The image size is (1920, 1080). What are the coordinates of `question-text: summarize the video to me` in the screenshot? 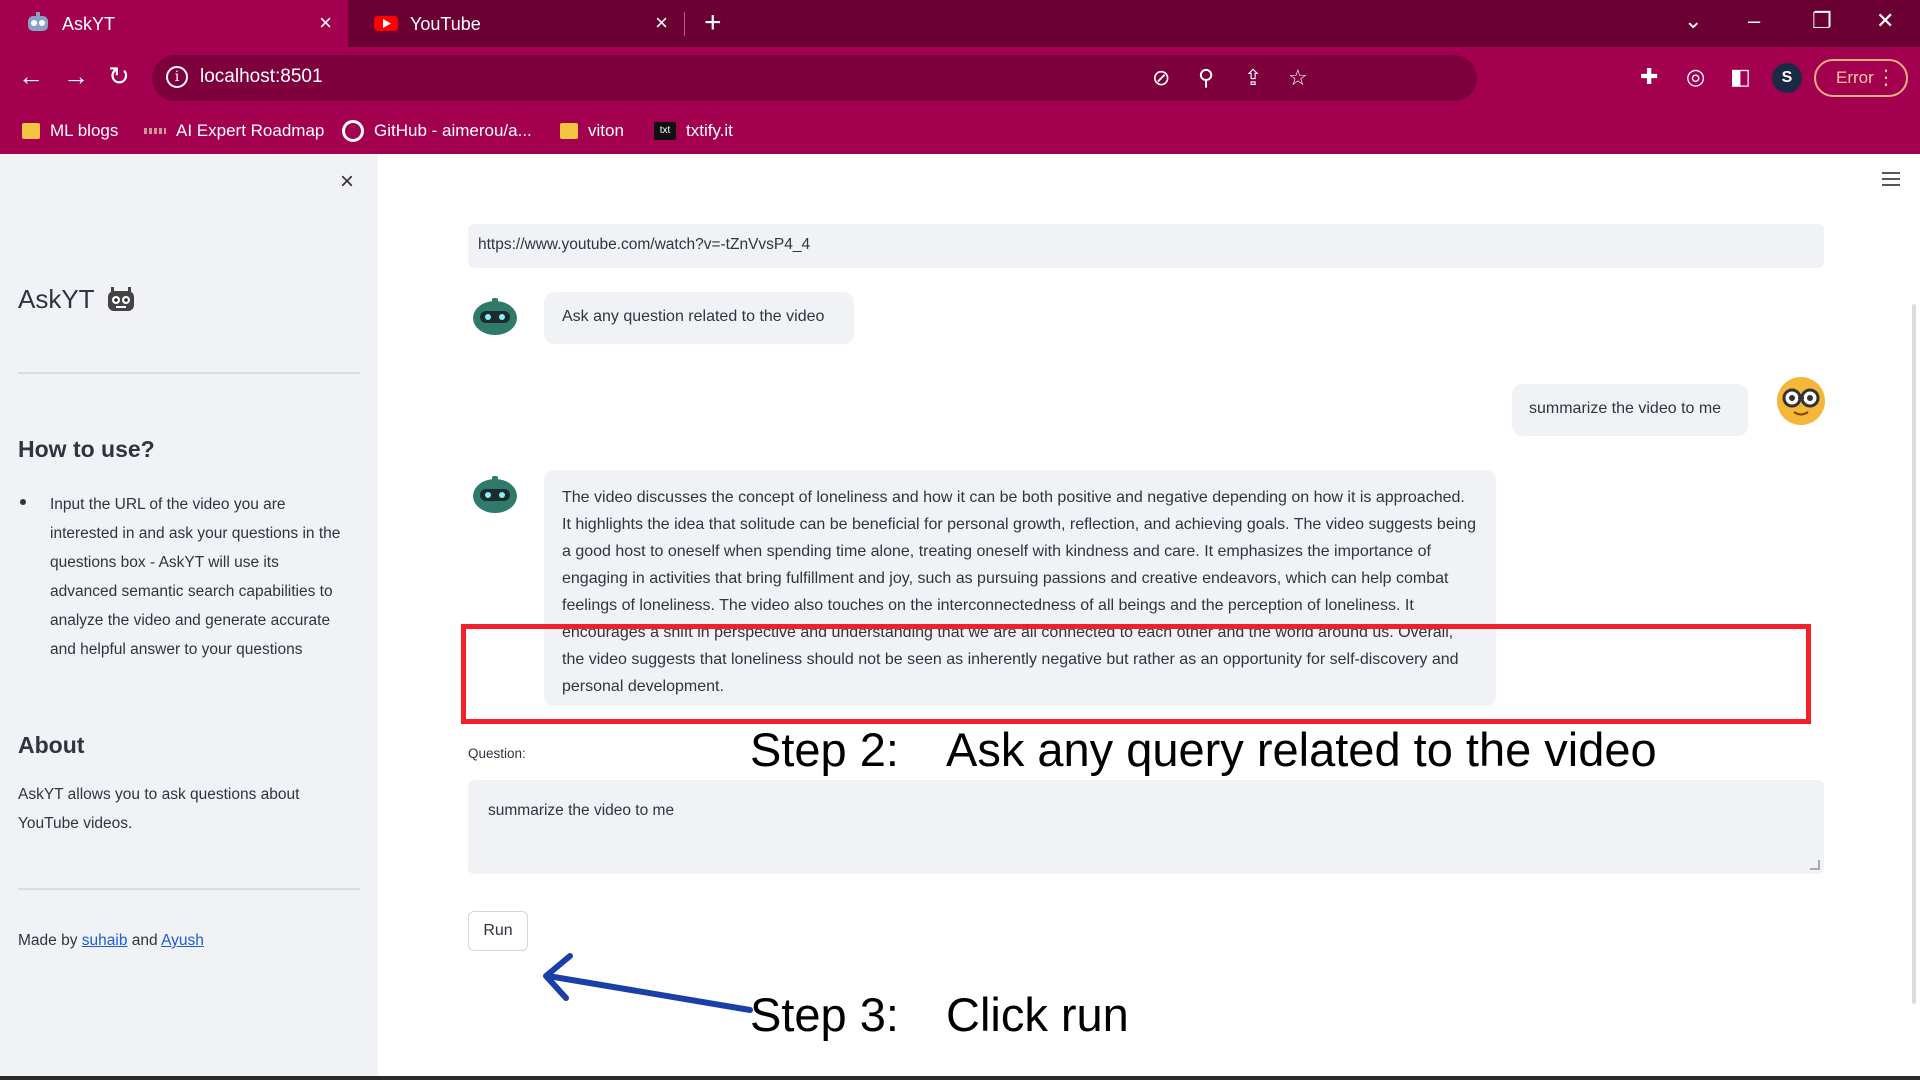 It's located at (581, 810).